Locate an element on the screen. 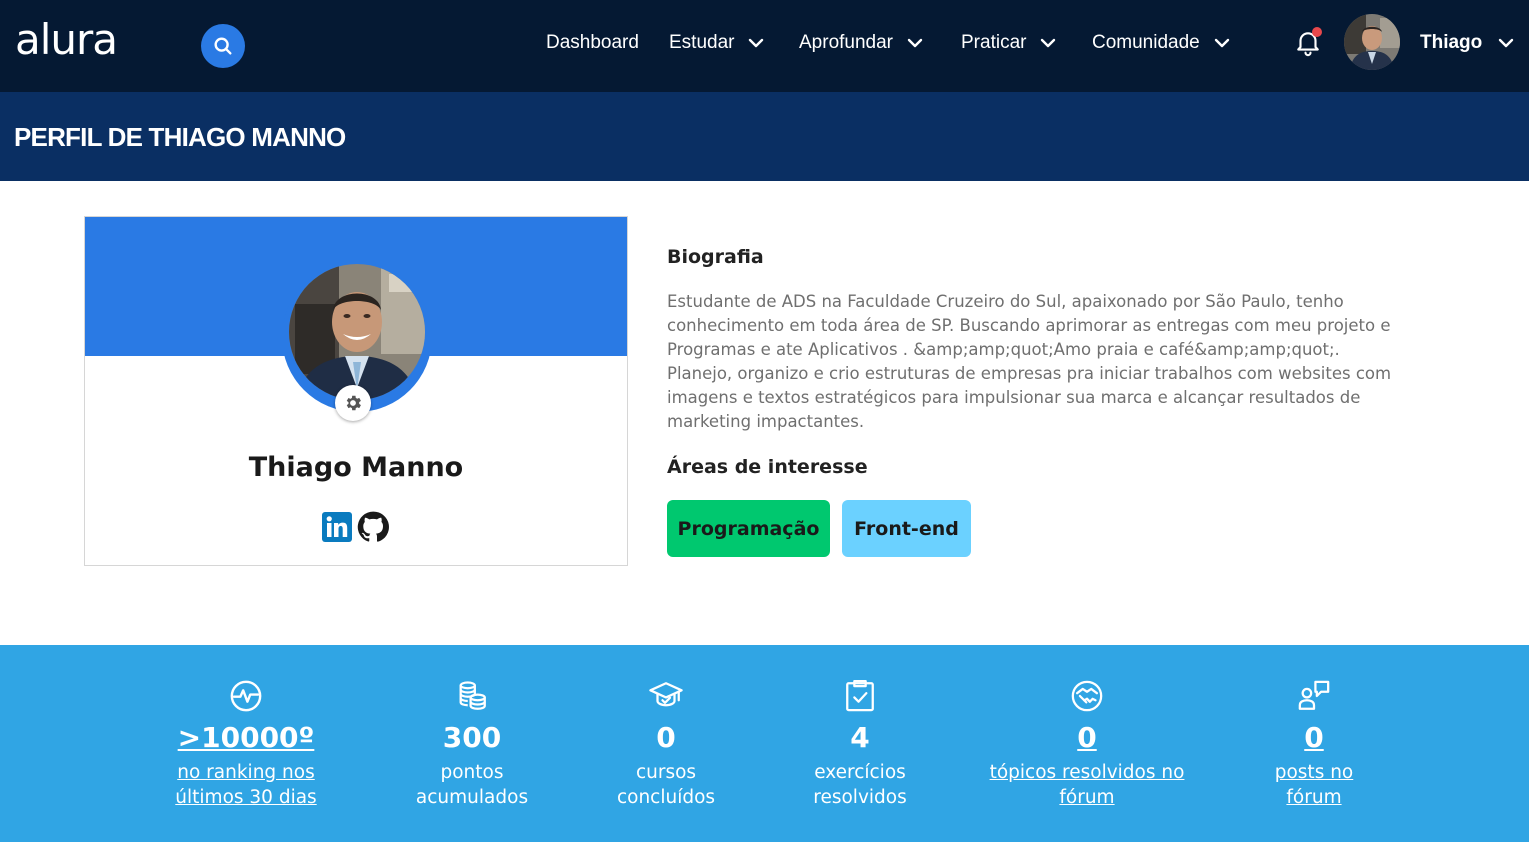 This screenshot has height=842, width=1529. nav-comunidade: Comunidade is located at coordinates (1161, 43).